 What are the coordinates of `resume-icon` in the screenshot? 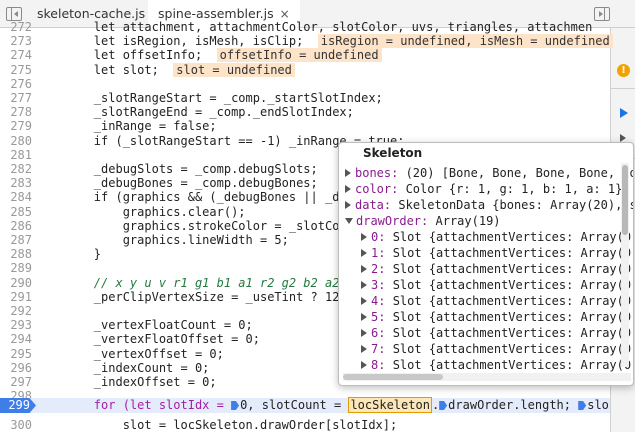 It's located at (624, 113).